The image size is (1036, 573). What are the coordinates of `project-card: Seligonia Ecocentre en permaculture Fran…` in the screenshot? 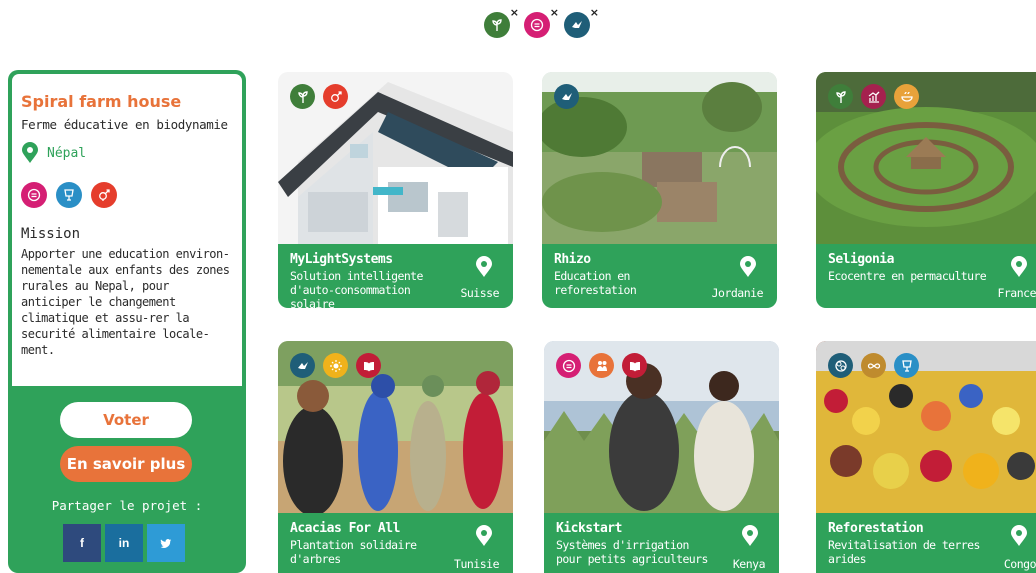 It's located at (926, 190).